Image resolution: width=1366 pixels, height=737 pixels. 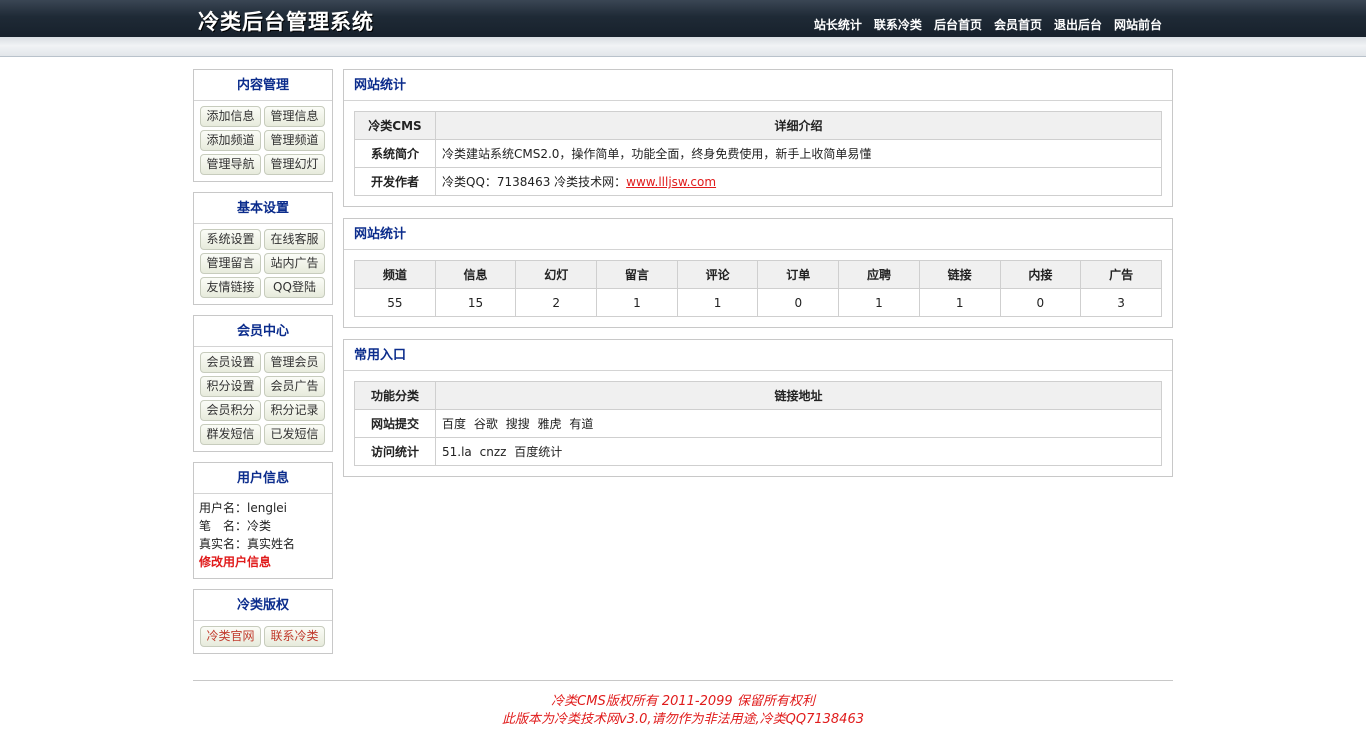 I want to click on table-row: 访问统计 51.la cnzz 百度统计, so click(x=758, y=451).